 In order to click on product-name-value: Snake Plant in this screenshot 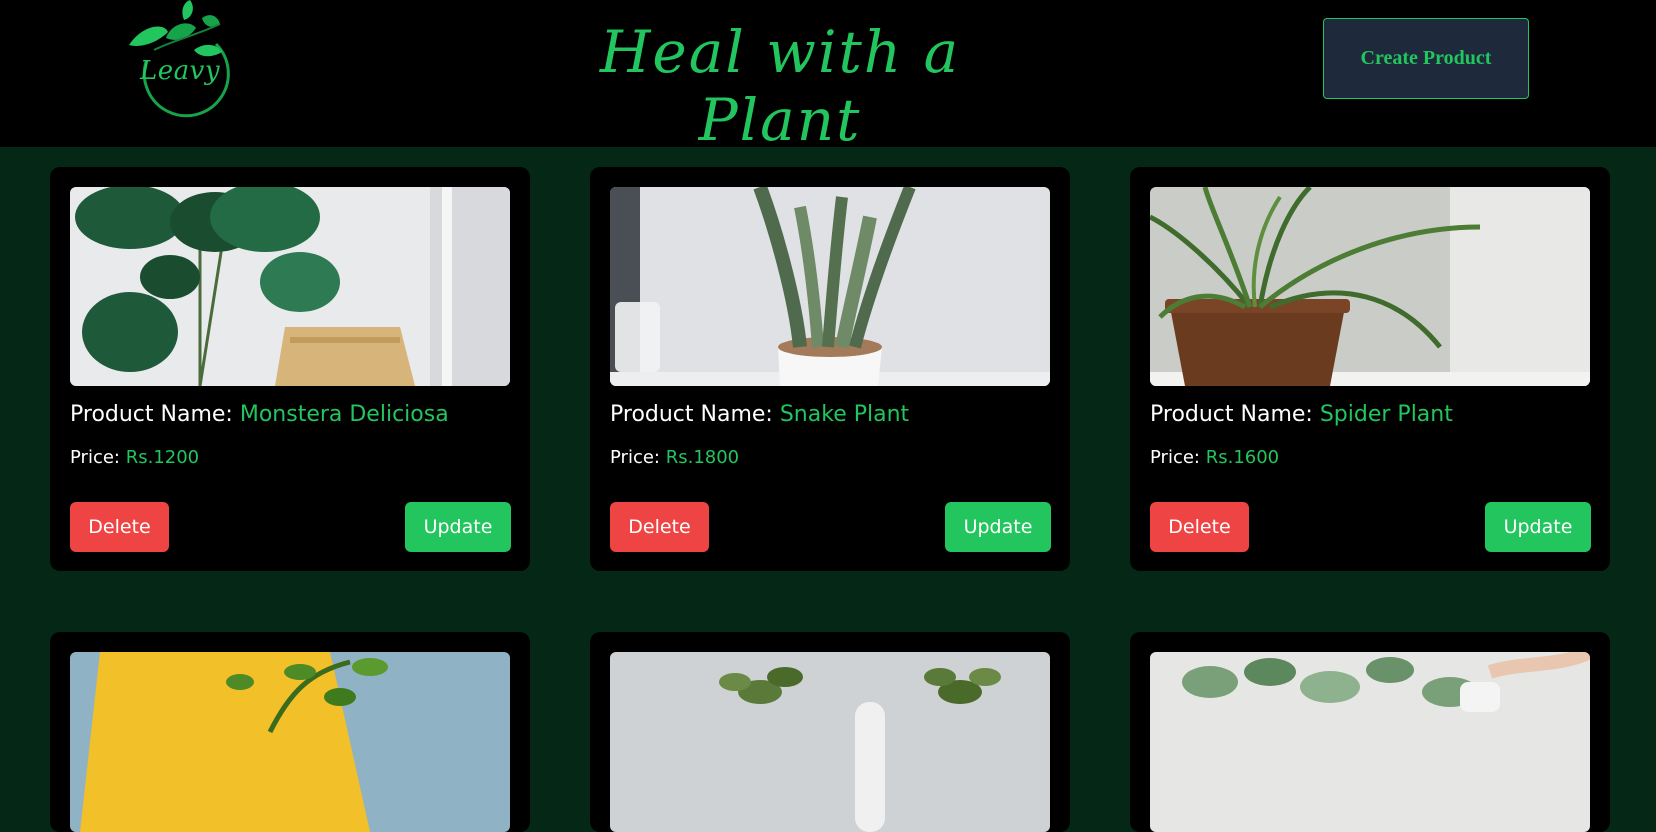, I will do `click(844, 414)`.